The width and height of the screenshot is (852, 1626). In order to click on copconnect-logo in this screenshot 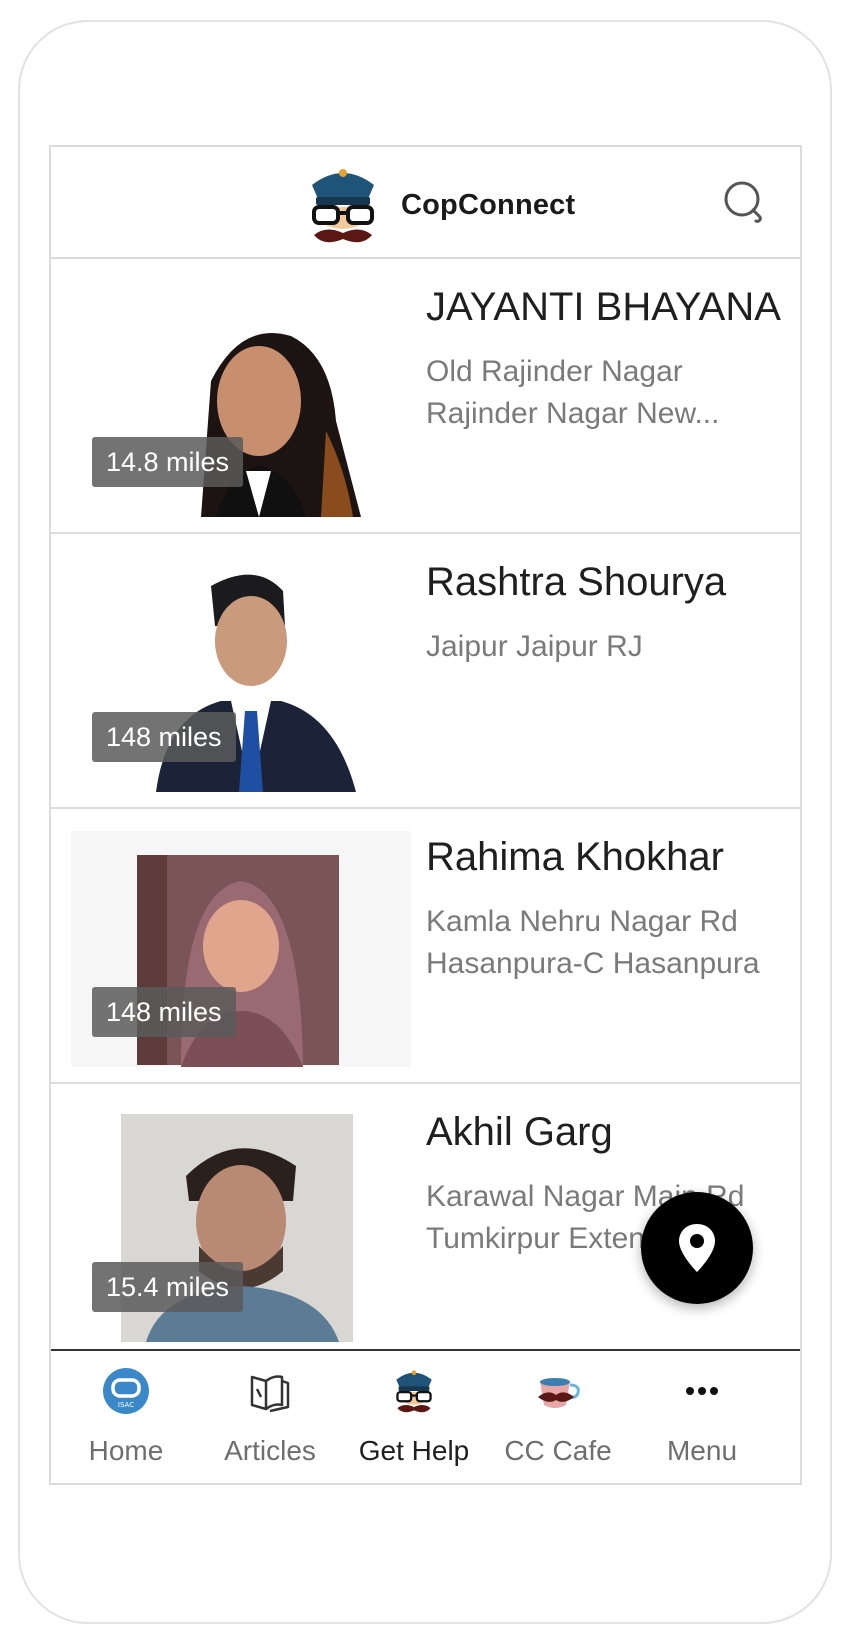, I will do `click(343, 205)`.